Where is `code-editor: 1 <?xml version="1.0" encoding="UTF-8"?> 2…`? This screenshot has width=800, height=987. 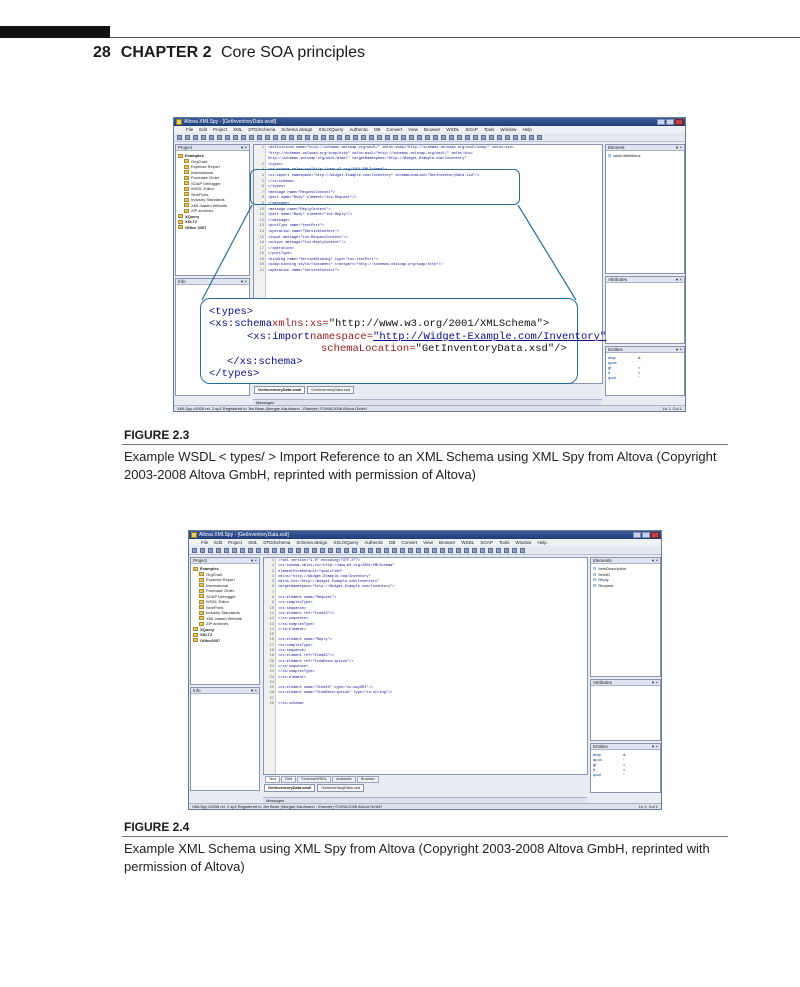 code-editor: 1 <?xml version="1.0" encoding="UTF-8"?> 2… is located at coordinates (425, 666).